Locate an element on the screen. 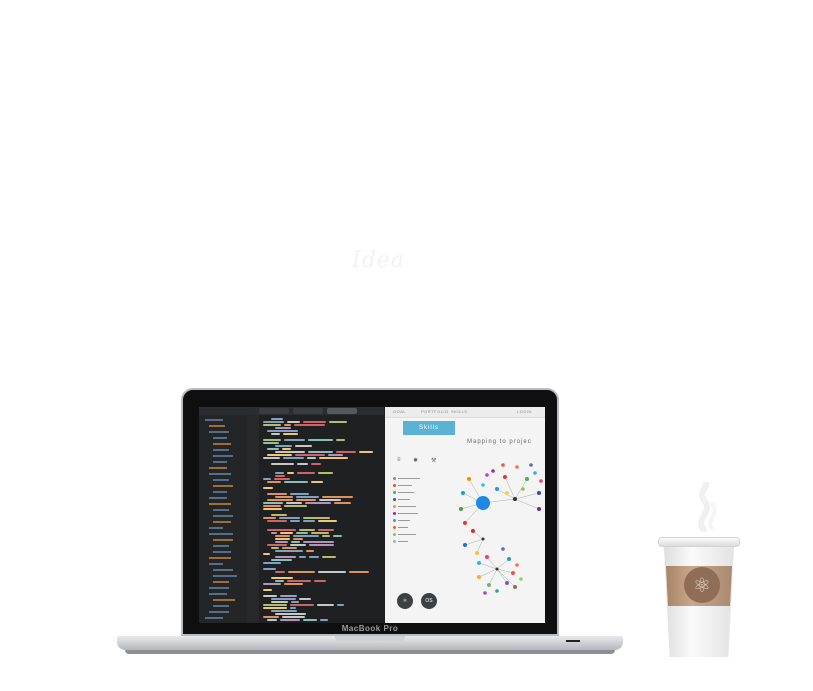 This screenshot has height=691, width=813. nav-item-login: LOGIN is located at coordinates (524, 411).